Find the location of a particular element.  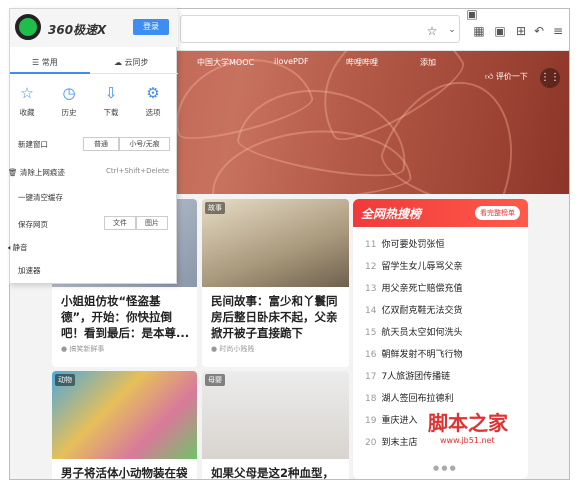

tab-common: ☰ 常用 is located at coordinates (45, 62).